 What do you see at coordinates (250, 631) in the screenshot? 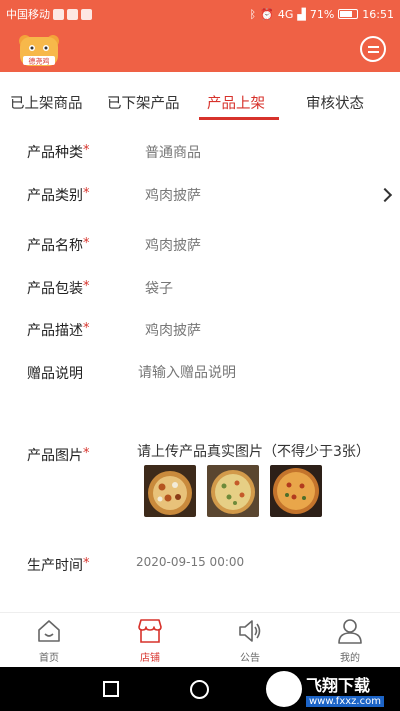
I see `speaker-icon` at bounding box center [250, 631].